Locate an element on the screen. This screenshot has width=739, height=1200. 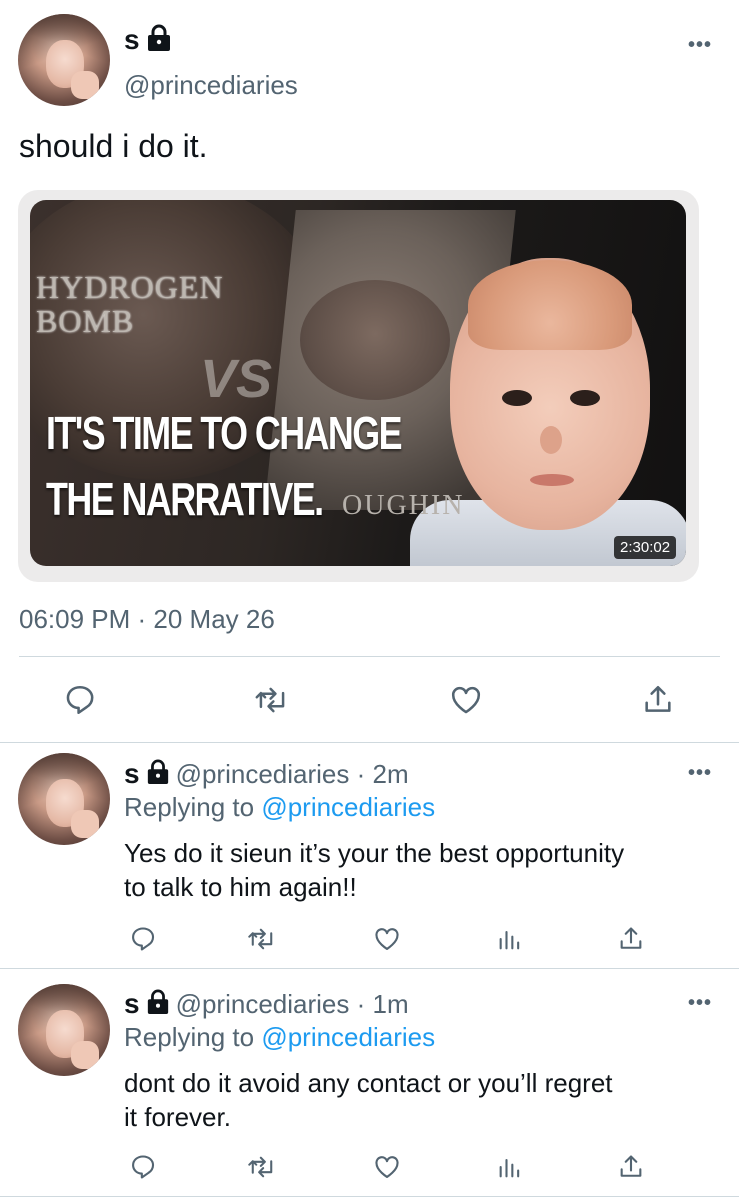
background-text: OUGHIN is located at coordinates (403, 505).